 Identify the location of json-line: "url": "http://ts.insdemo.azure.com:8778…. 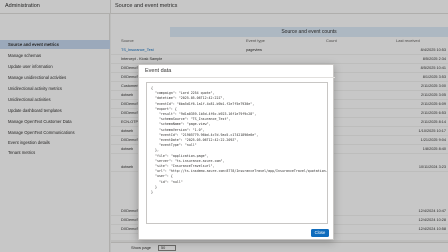
(239, 171).